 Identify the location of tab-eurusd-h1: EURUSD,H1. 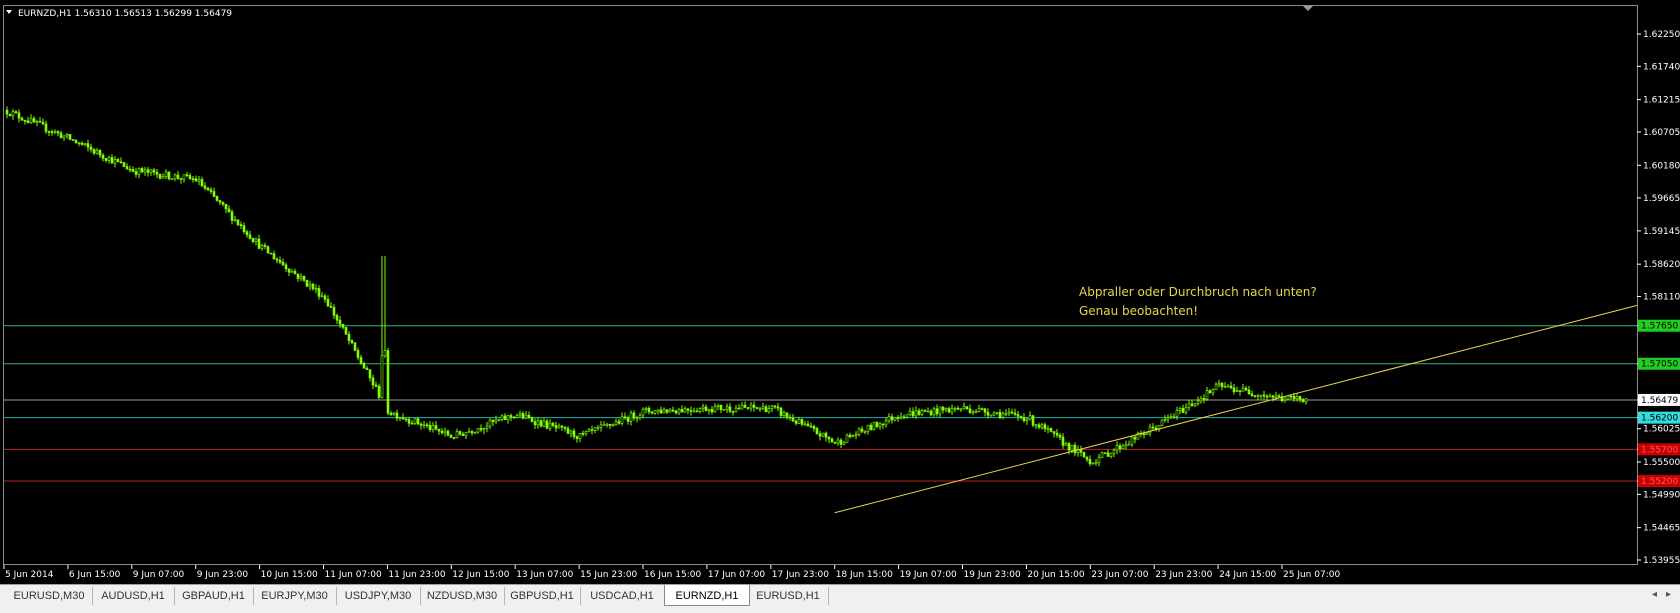
(788, 596).